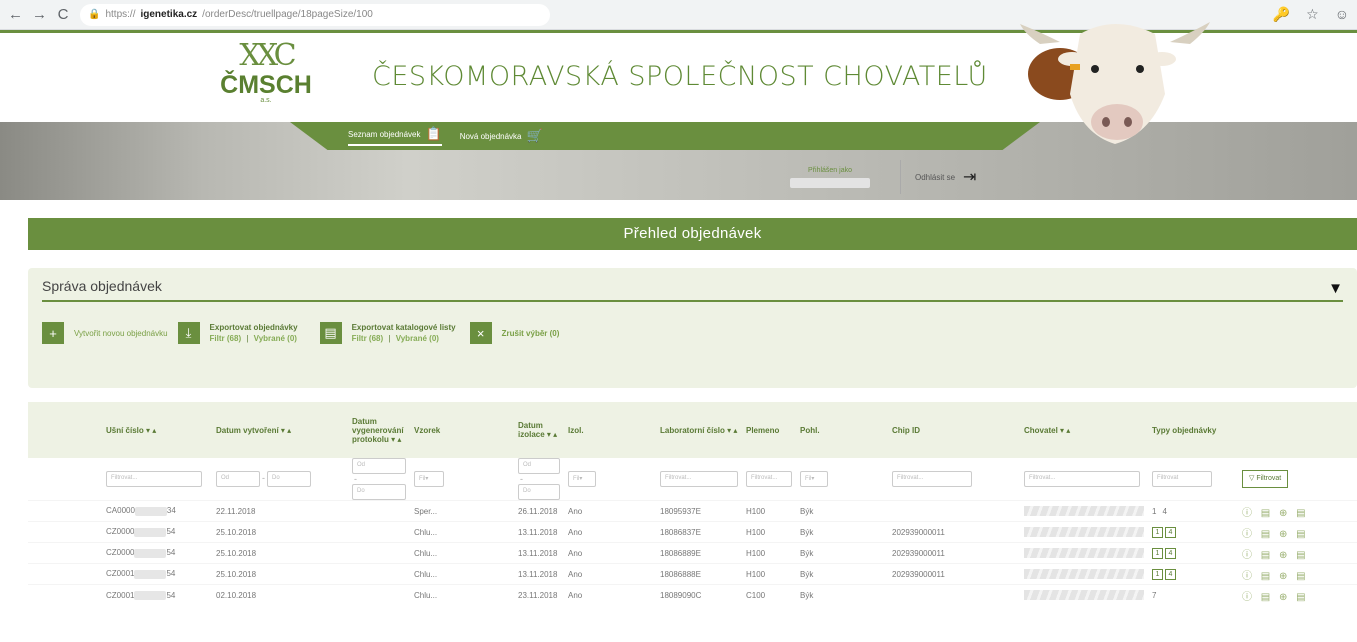 This screenshot has height=642, width=1357. What do you see at coordinates (699, 430) in the screenshot?
I see `col-lab-number: Laboratorní číslo ▾ ▴` at bounding box center [699, 430].